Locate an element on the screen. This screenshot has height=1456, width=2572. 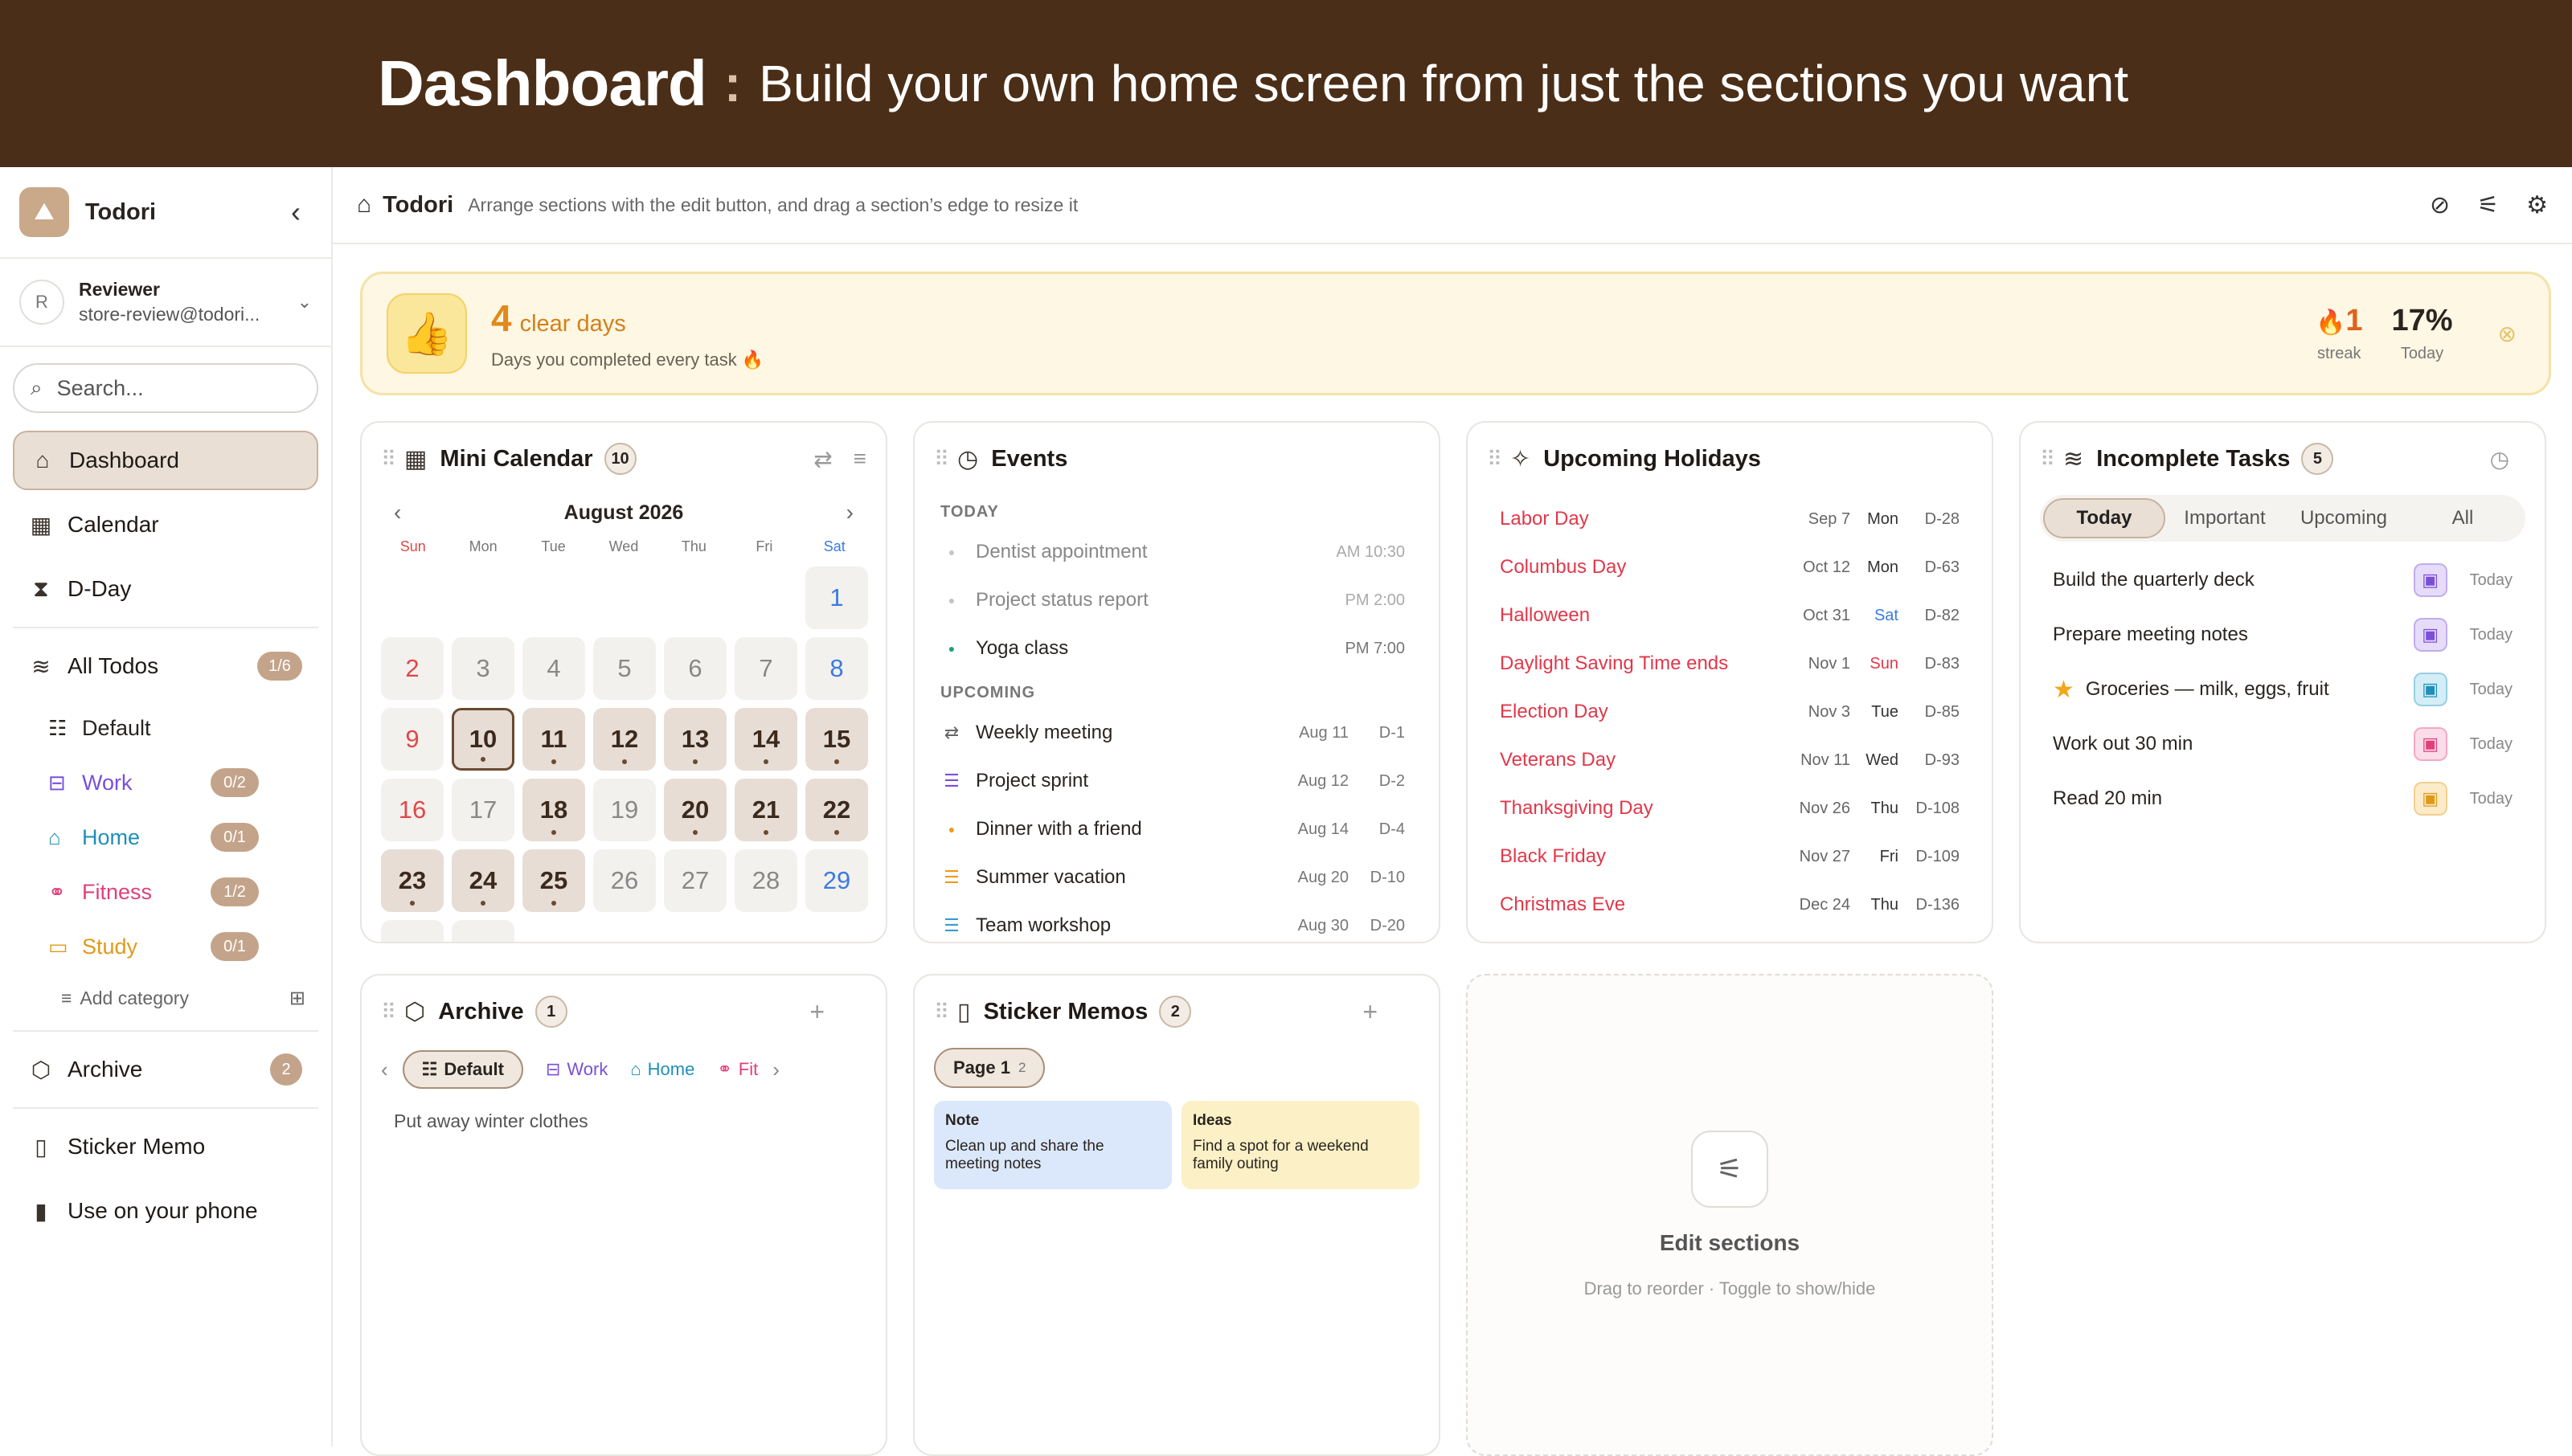
nav-calendar: ▦ Calendar is located at coordinates (165, 524).